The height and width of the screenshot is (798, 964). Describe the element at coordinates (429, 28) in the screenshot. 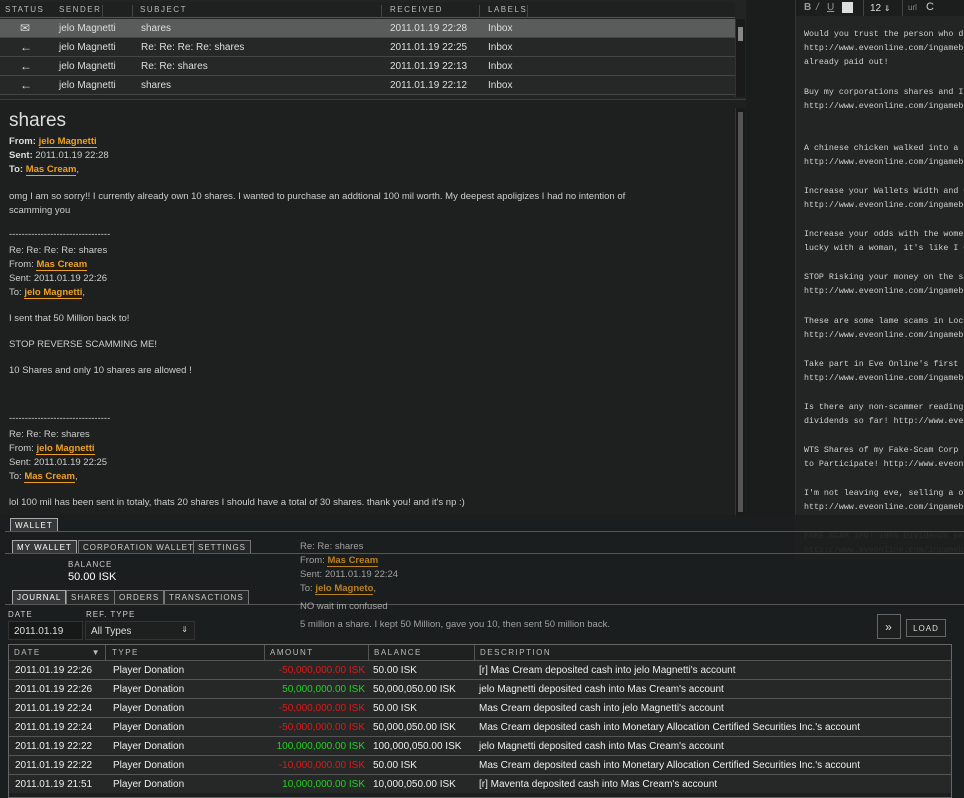

I see `mail-received: 2011.01.19 22:28` at that location.